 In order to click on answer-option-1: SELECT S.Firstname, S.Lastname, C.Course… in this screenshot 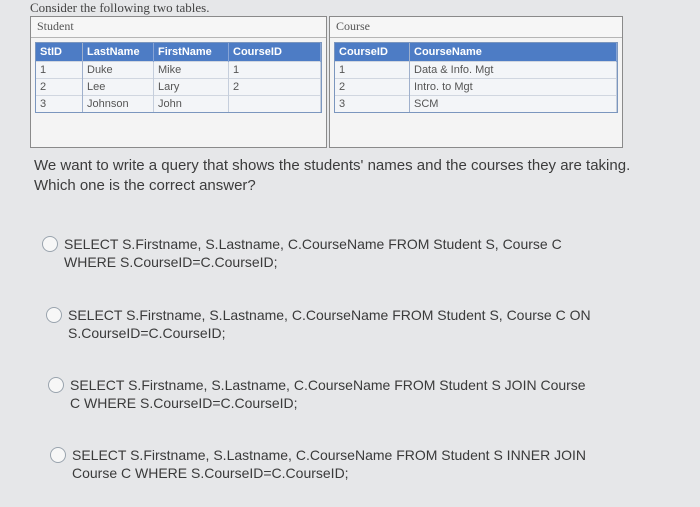, I will do `click(353, 253)`.